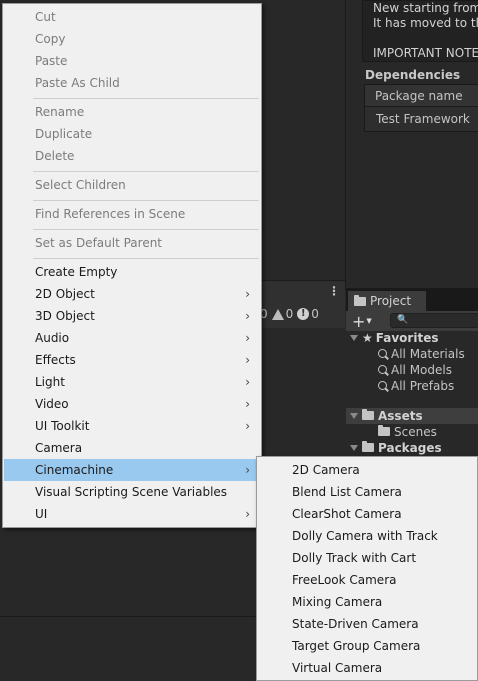 The width and height of the screenshot is (478, 681). What do you see at coordinates (412, 354) in the screenshot?
I see `tree-item-all-materials: All Materials` at bounding box center [412, 354].